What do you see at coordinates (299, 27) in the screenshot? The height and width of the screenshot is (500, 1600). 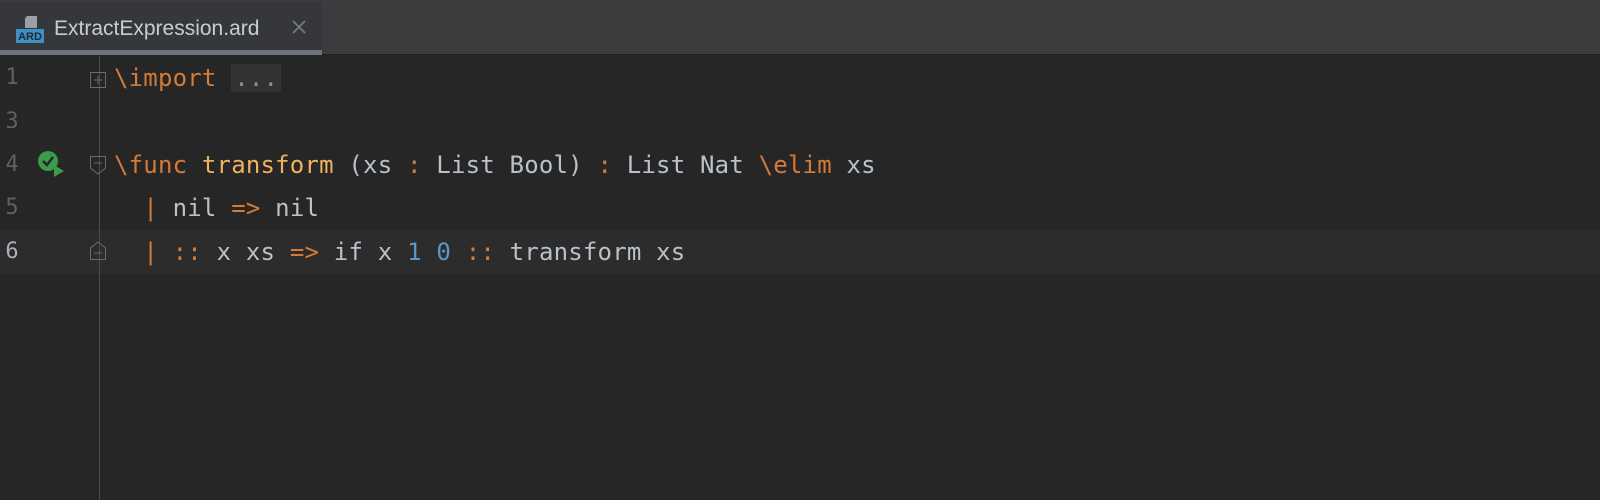 I see `close-icon` at bounding box center [299, 27].